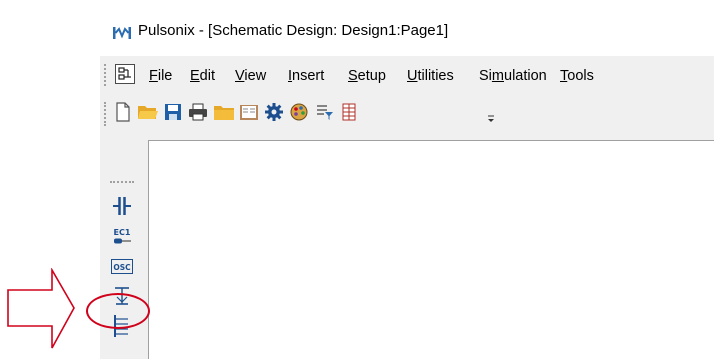 Image resolution: width=714 pixels, height=359 pixels. I want to click on osc-box: OSC, so click(122, 266).